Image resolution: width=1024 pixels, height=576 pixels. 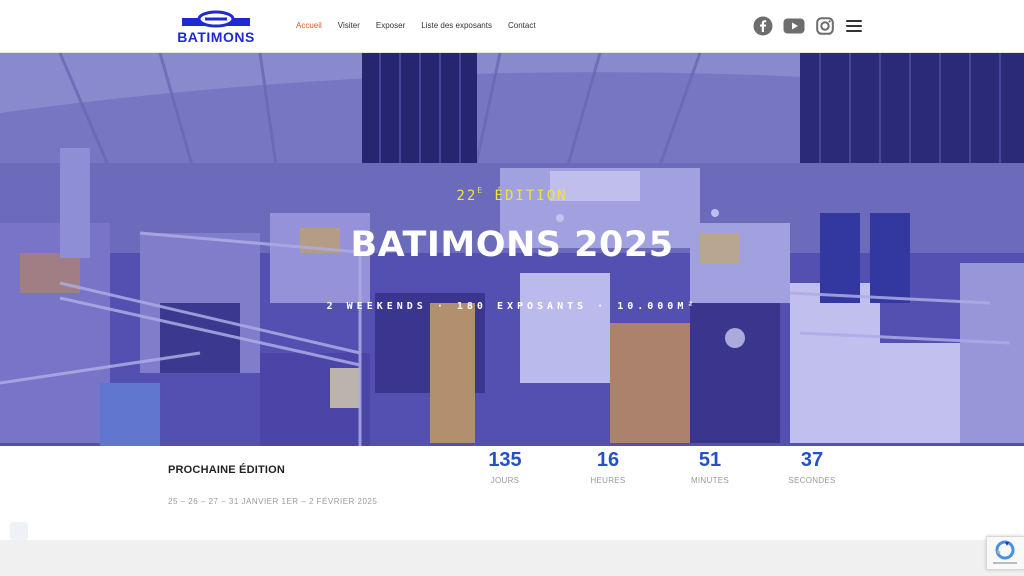 What do you see at coordinates (608, 480) in the screenshot?
I see `countdown-hours-label: HEURES` at bounding box center [608, 480].